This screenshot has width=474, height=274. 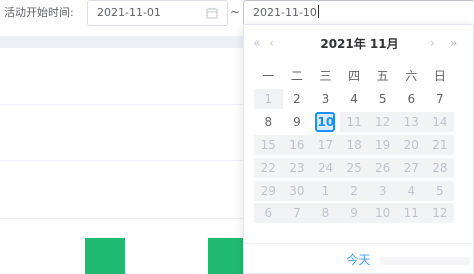 I want to click on day-cell: 28, so click(x=440, y=167).